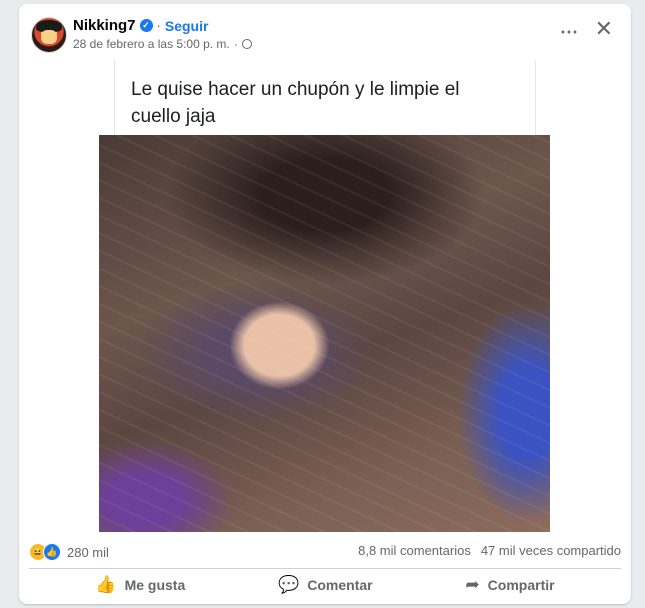 The height and width of the screenshot is (608, 645). I want to click on thumbs-up-icon: 👍, so click(106, 584).